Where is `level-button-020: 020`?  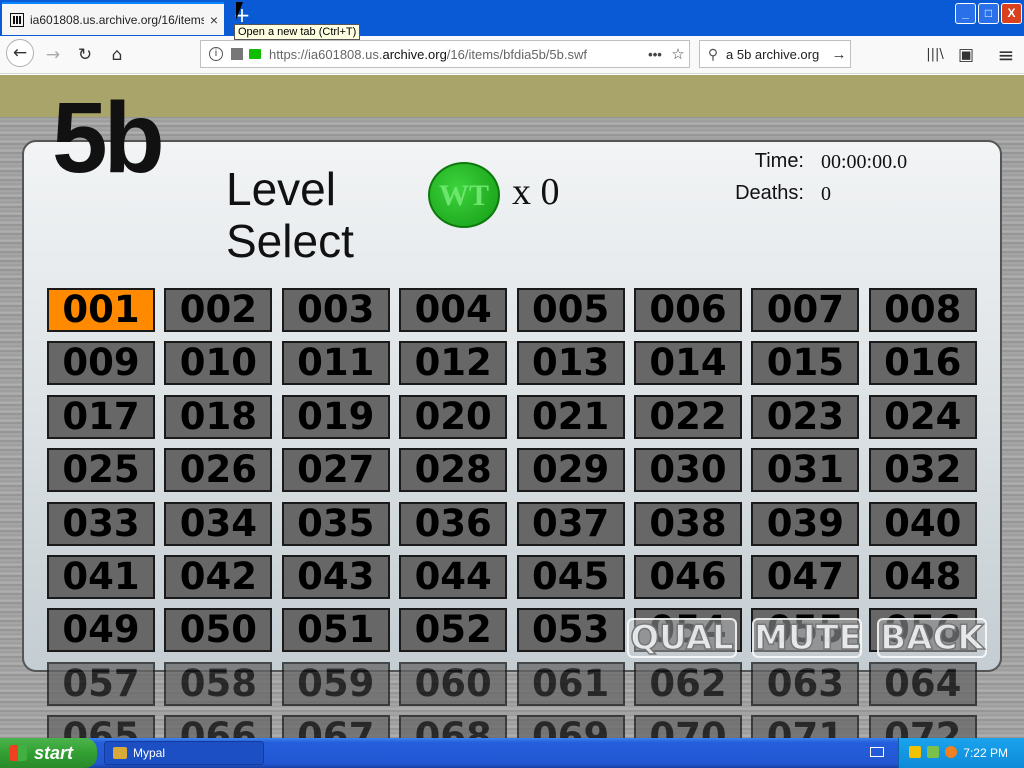 level-button-020: 020 is located at coordinates (453, 416).